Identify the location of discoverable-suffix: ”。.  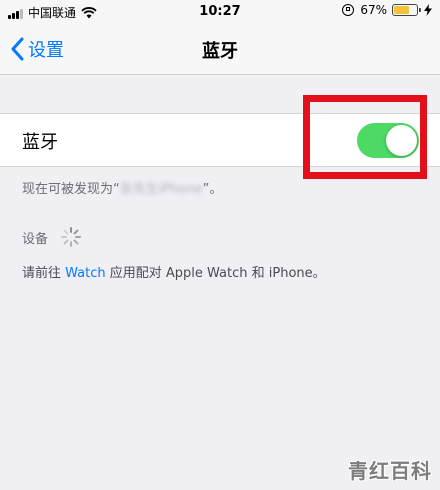
(212, 189).